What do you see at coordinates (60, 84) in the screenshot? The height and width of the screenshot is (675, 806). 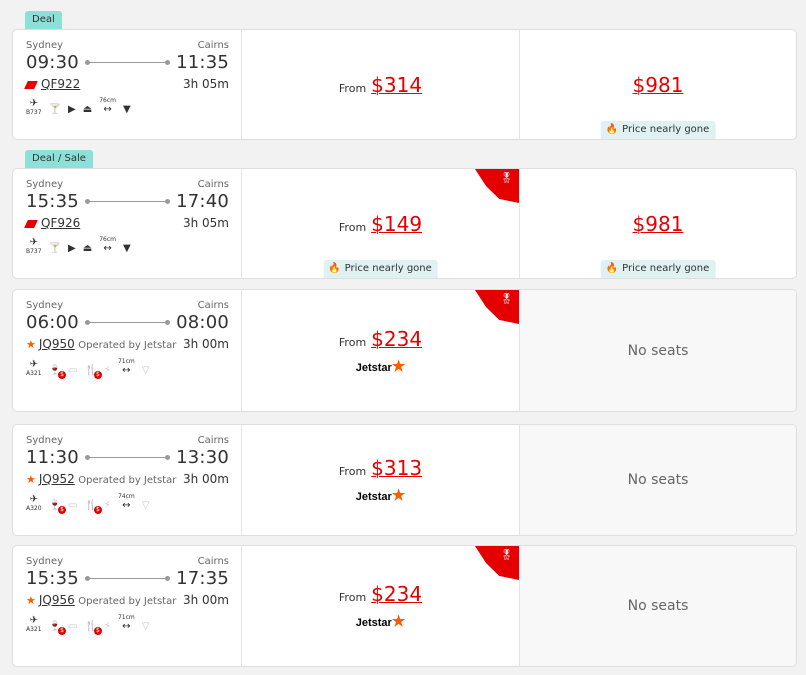 I see `flight-number-link: QF922` at bounding box center [60, 84].